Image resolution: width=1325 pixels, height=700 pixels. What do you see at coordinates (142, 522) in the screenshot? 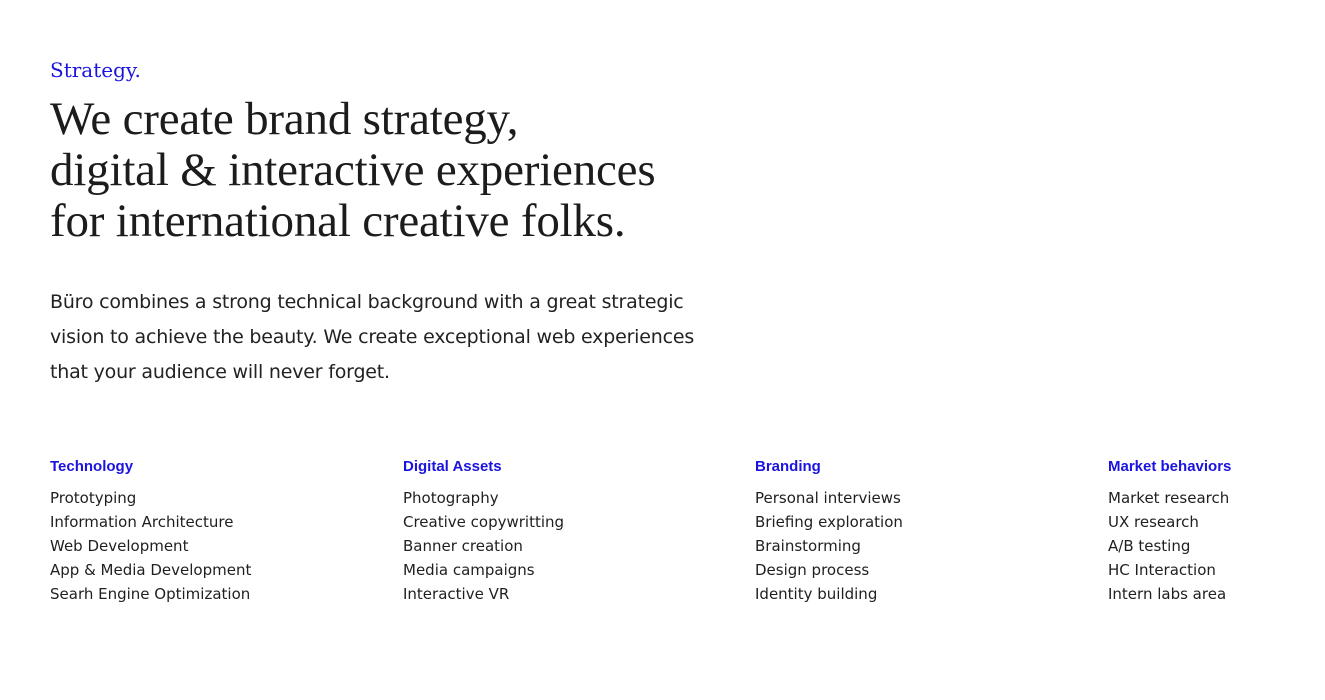
I see `service-item: Information Architecture` at bounding box center [142, 522].